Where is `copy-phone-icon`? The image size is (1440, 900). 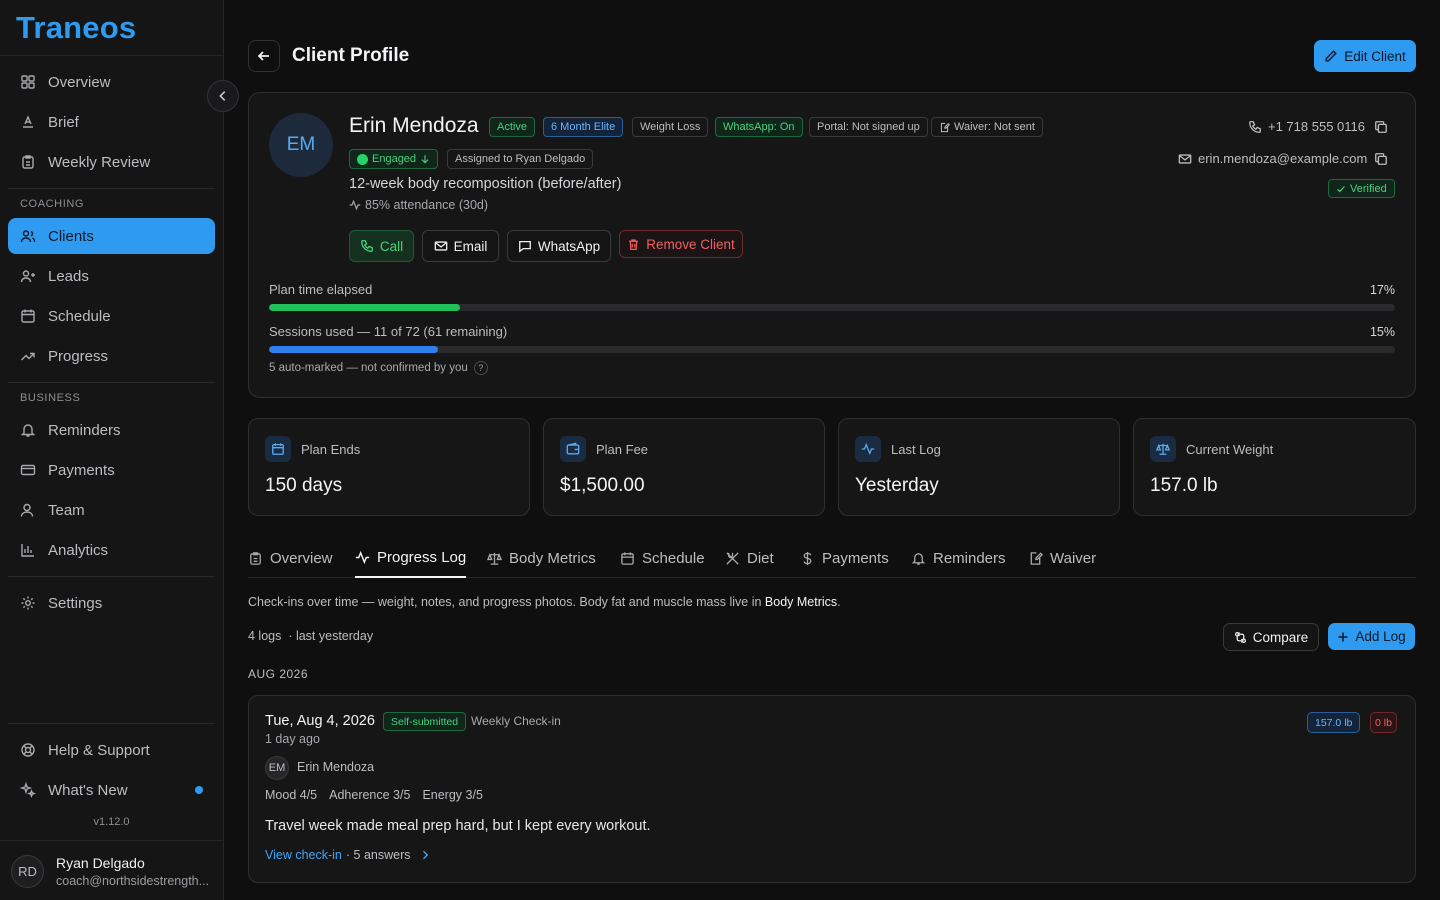
copy-phone-icon is located at coordinates (1381, 127).